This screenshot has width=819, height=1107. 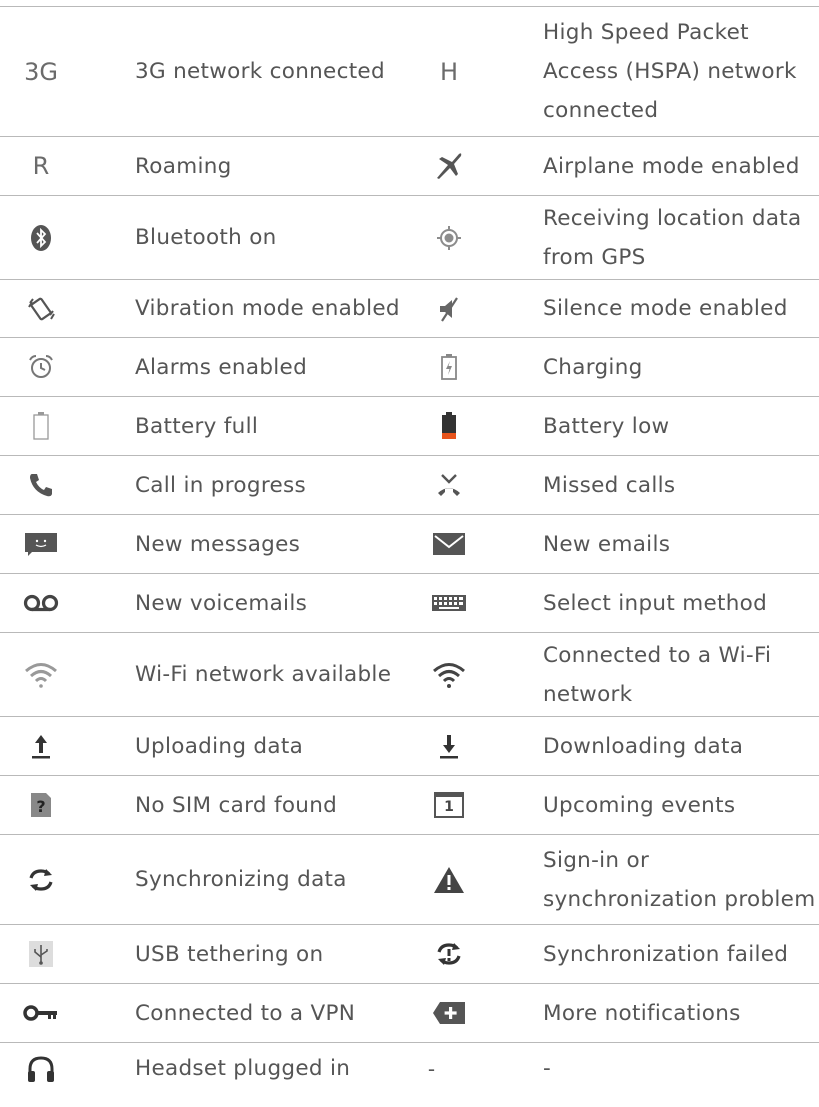 I want to click on missed-call-icon, so click(x=449, y=485).